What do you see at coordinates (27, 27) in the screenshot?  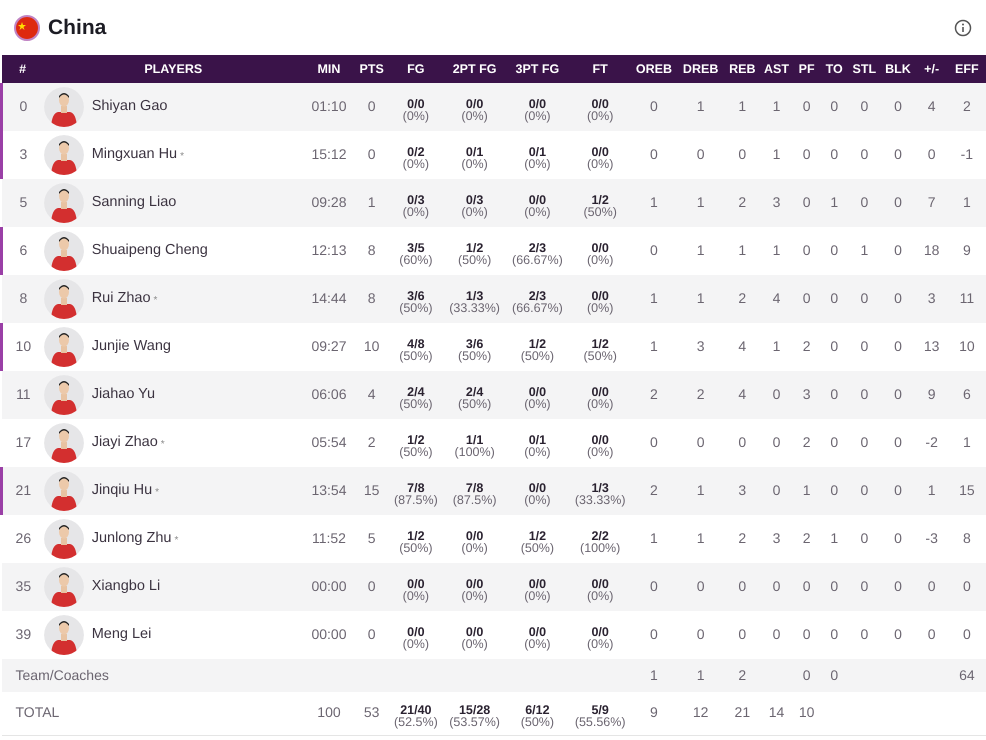 I see `flag-icon` at bounding box center [27, 27].